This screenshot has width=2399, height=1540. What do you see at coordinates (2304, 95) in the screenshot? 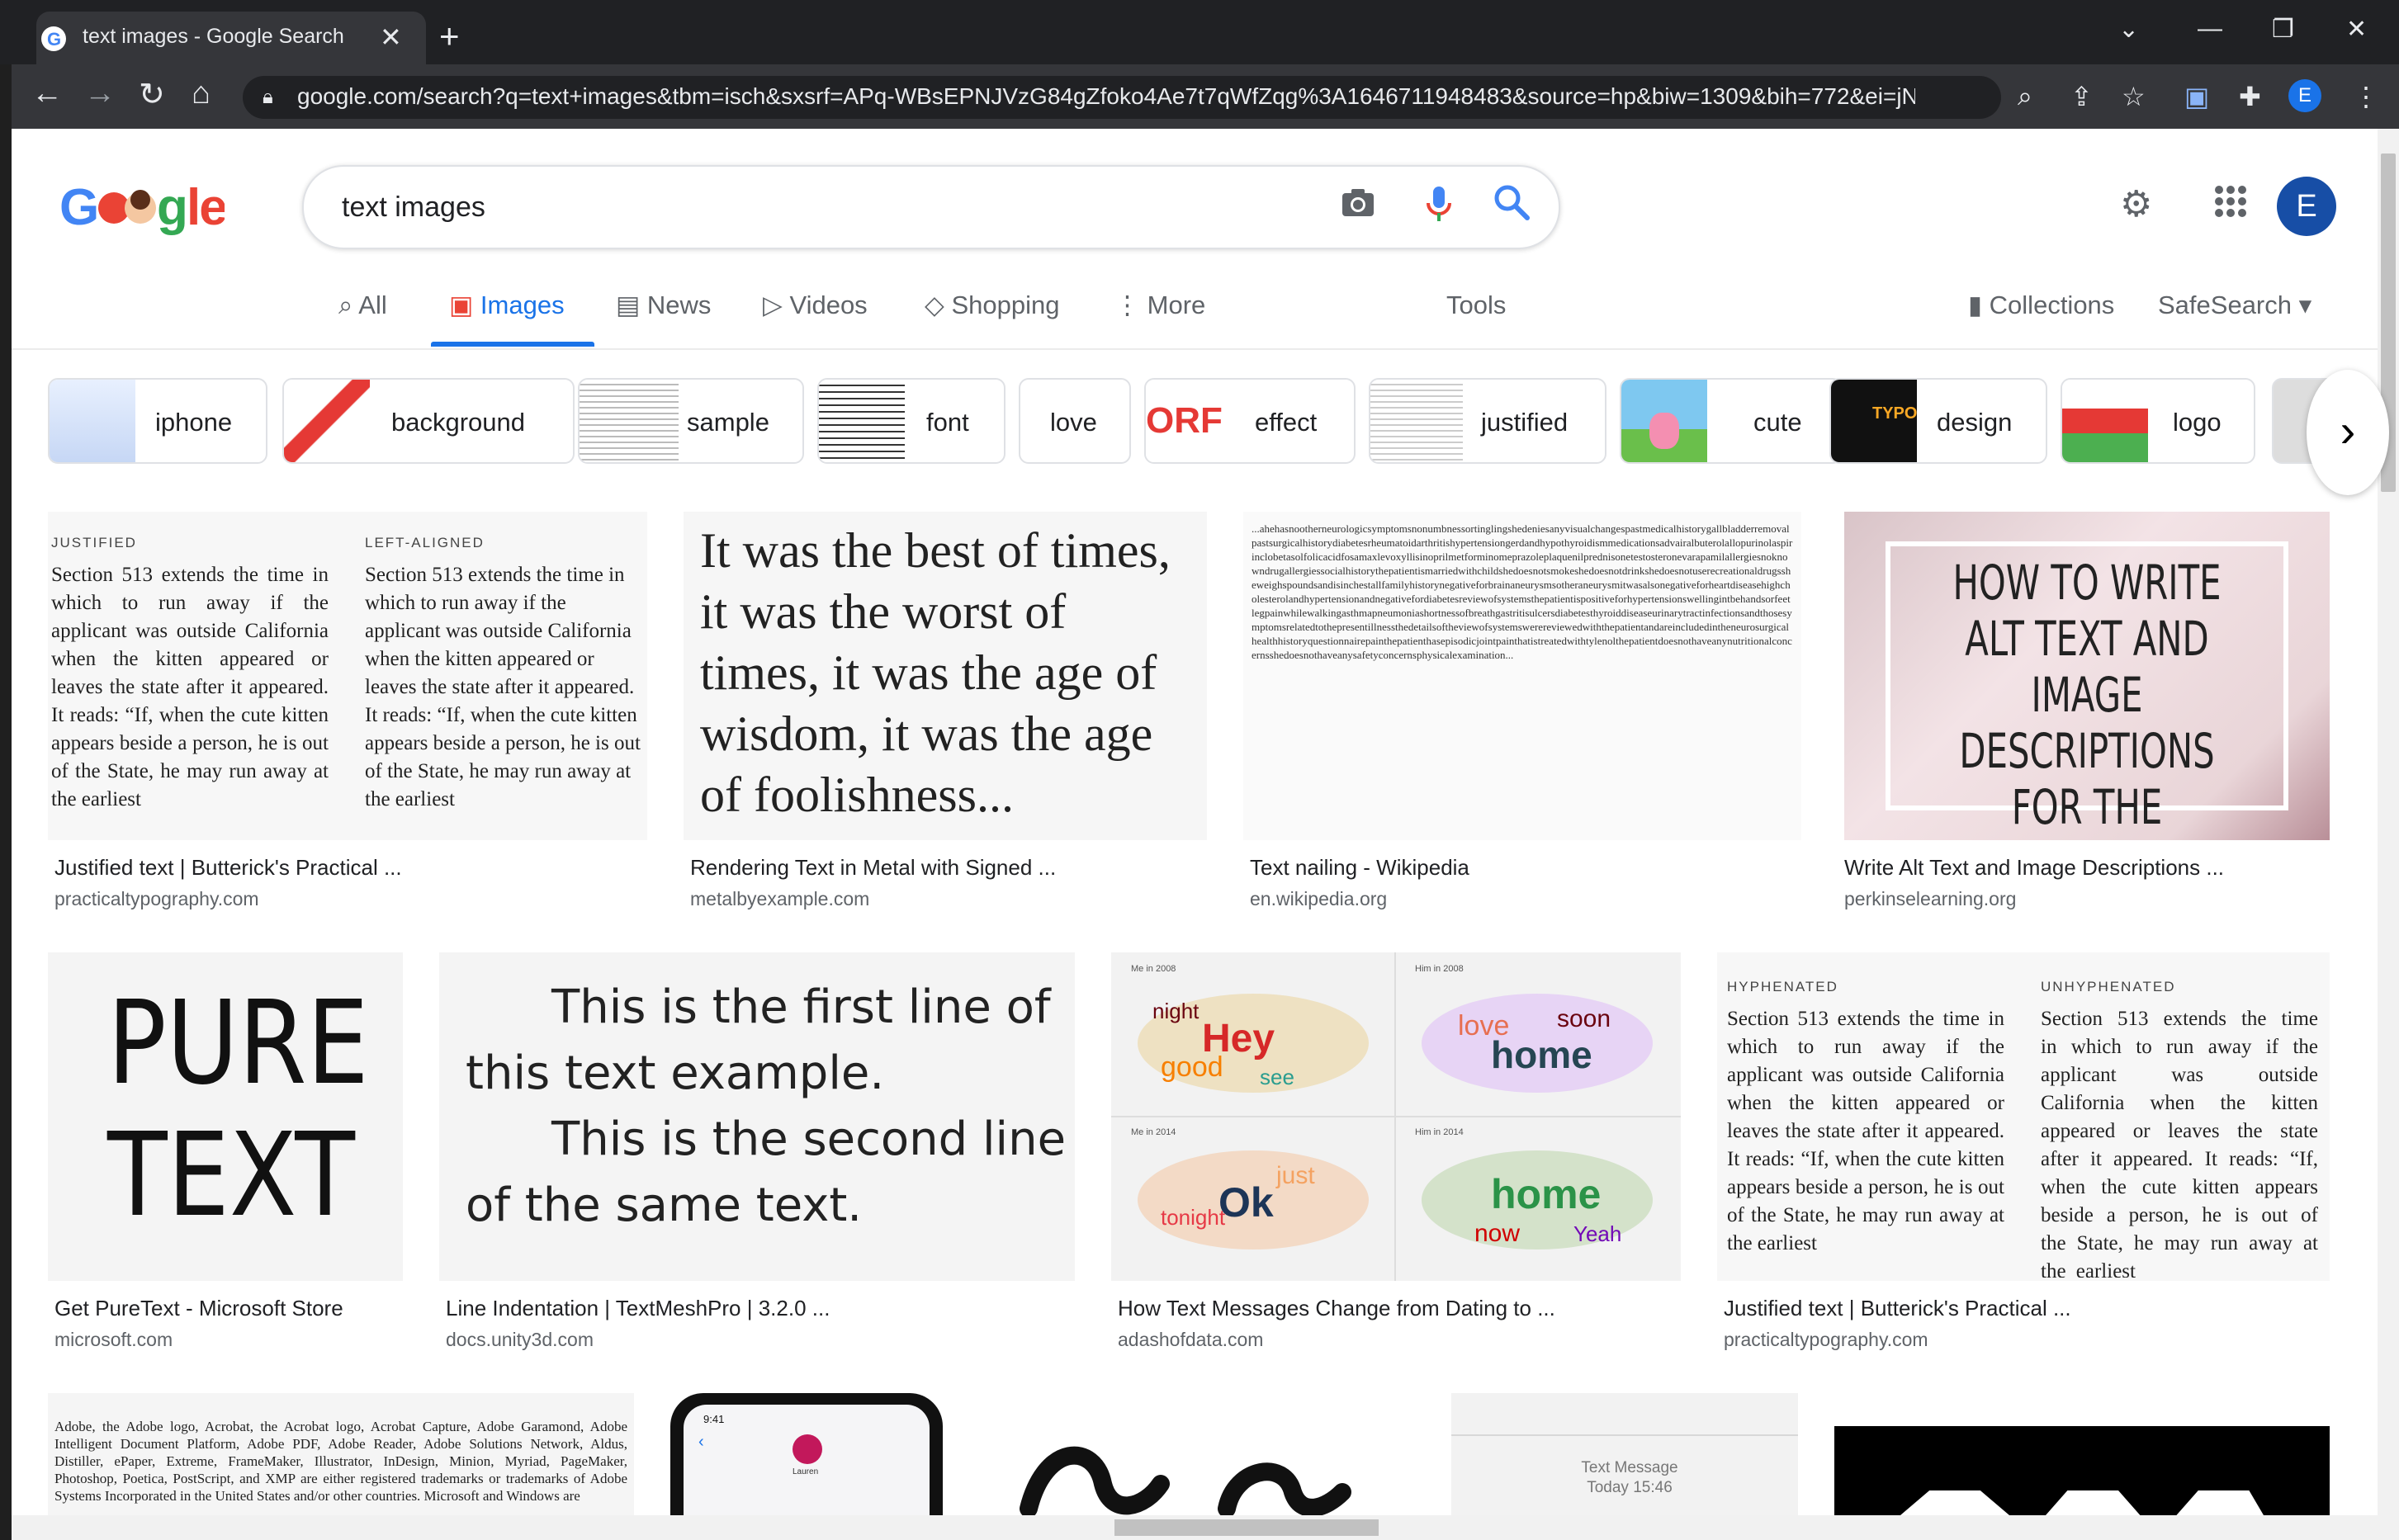
I see `profile-avatar: E` at bounding box center [2304, 95].